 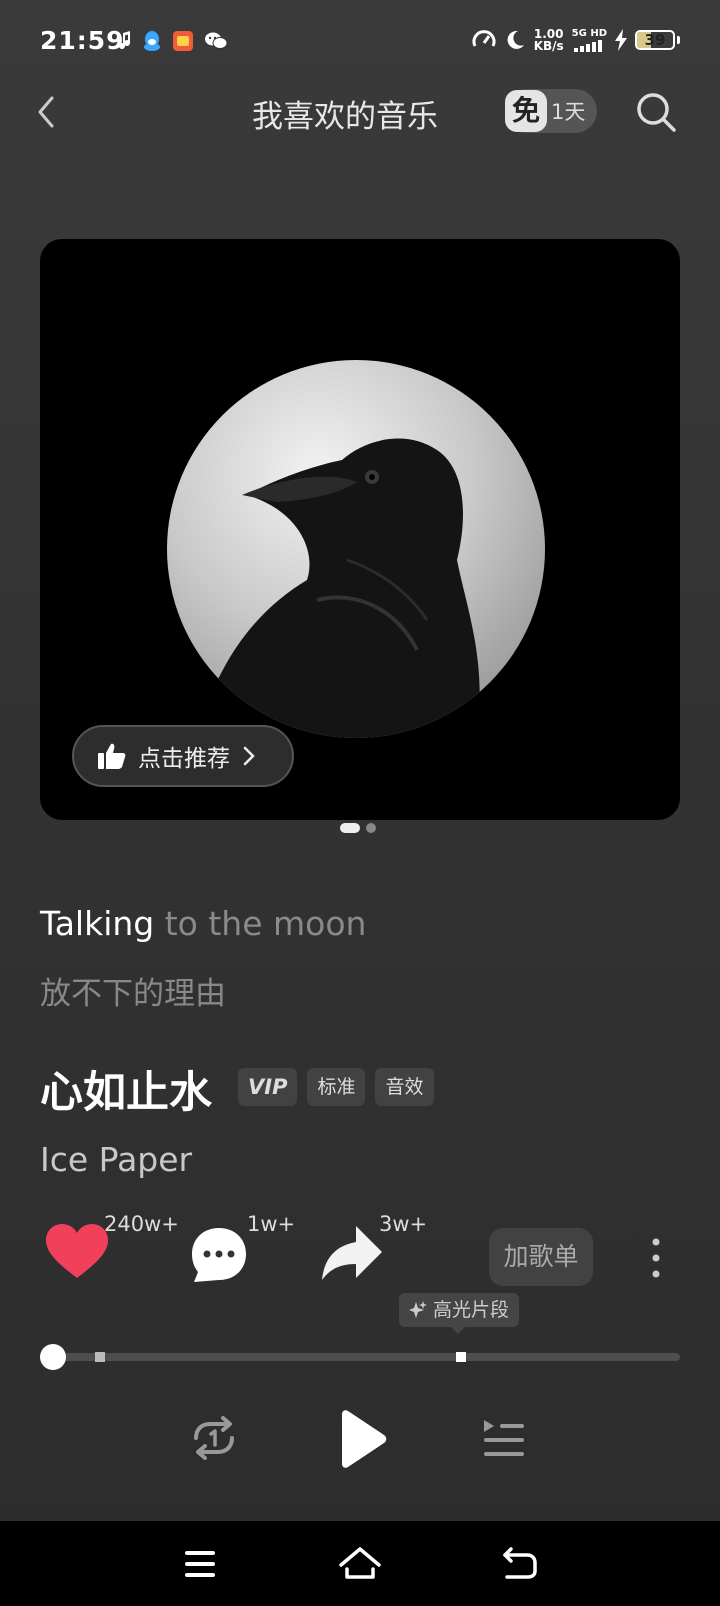 What do you see at coordinates (541, 1257) in the screenshot?
I see `add-to-playlist-button: 加歌单` at bounding box center [541, 1257].